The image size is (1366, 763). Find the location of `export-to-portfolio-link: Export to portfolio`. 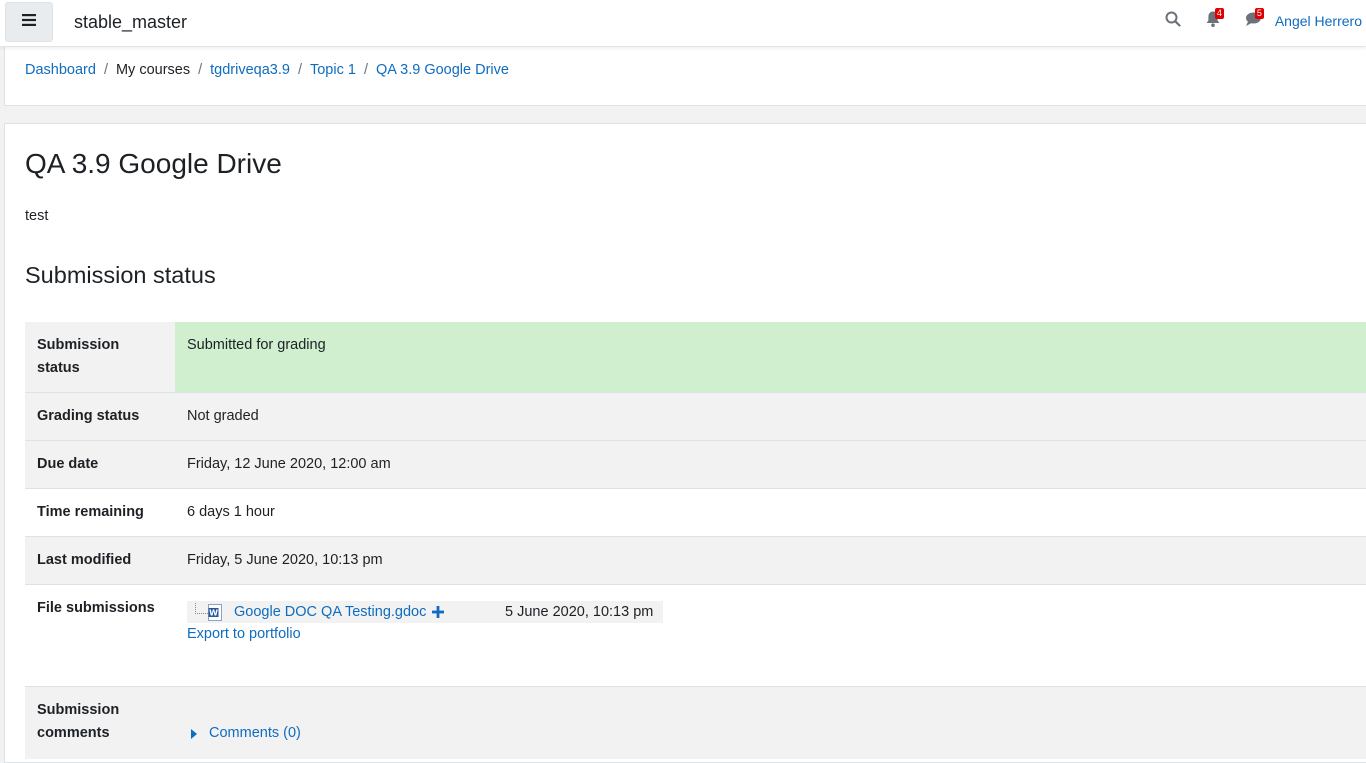

export-to-portfolio-link: Export to portfolio is located at coordinates (771, 634).